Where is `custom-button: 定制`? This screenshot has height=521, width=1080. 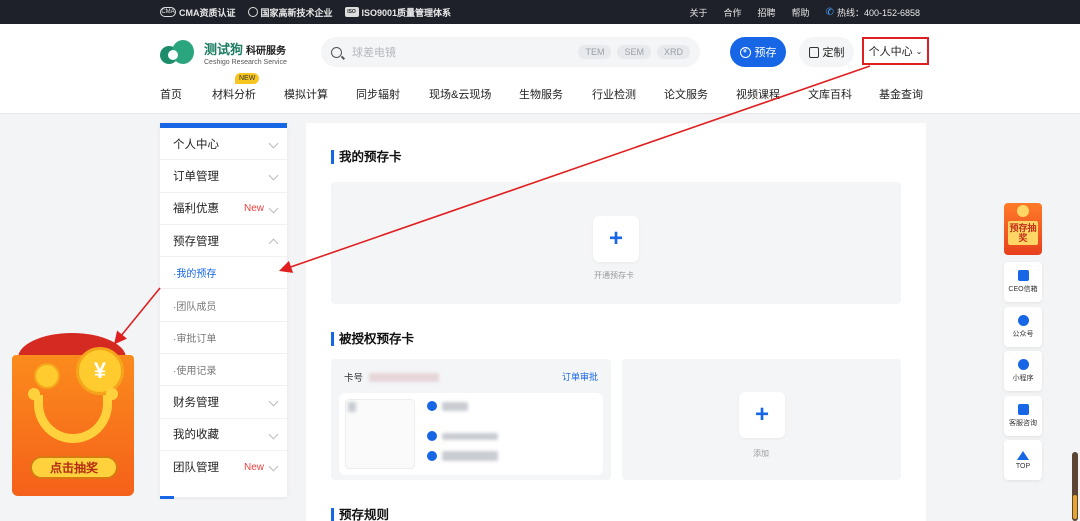 custom-button: 定制 is located at coordinates (826, 52).